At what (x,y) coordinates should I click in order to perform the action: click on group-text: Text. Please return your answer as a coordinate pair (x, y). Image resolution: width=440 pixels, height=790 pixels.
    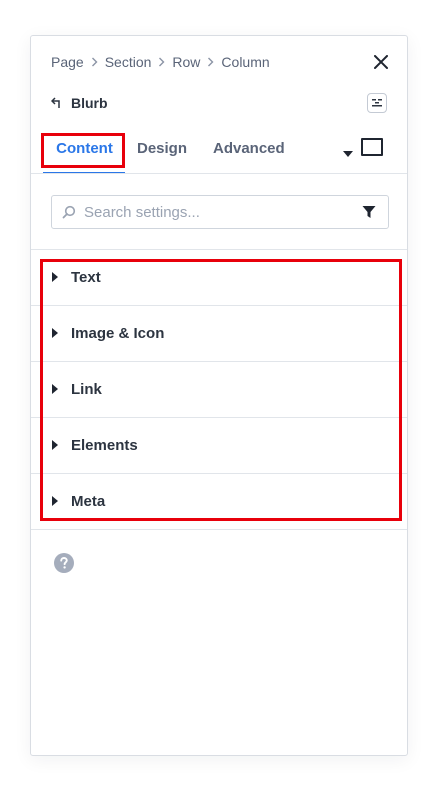
    Looking at the image, I should click on (219, 278).